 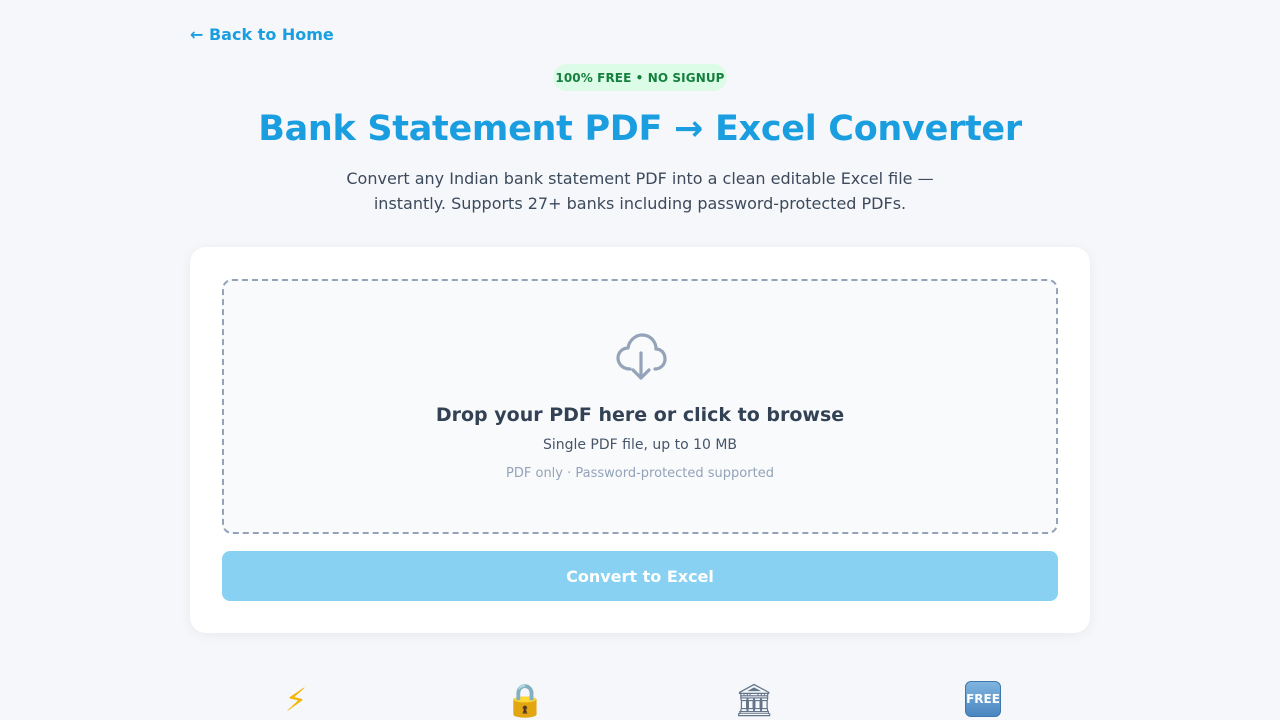 I want to click on drop-subtitle: Single PDF file, up to 10 MB, so click(x=640, y=445).